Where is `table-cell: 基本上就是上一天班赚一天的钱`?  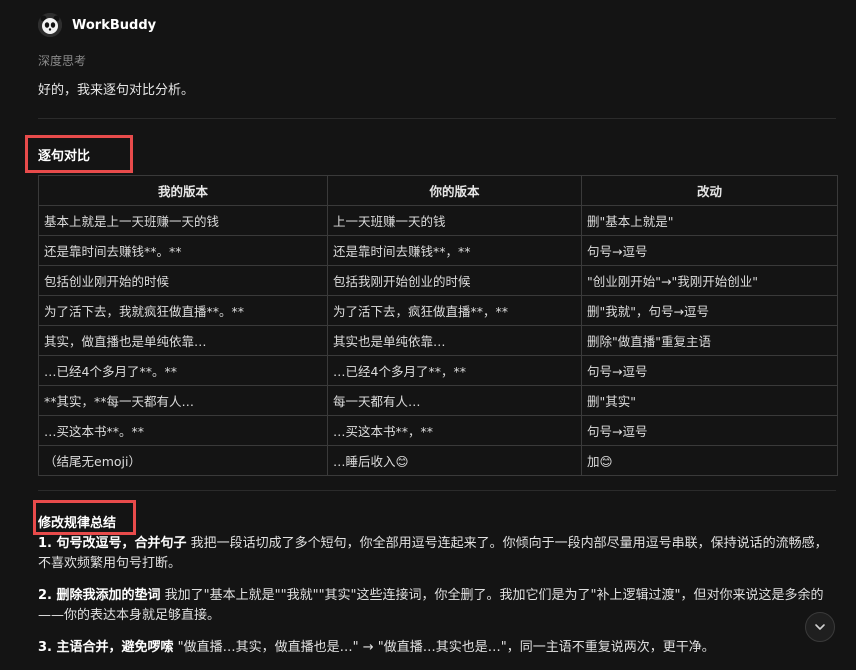 table-cell: 基本上就是上一天班赚一天的钱 is located at coordinates (183, 220).